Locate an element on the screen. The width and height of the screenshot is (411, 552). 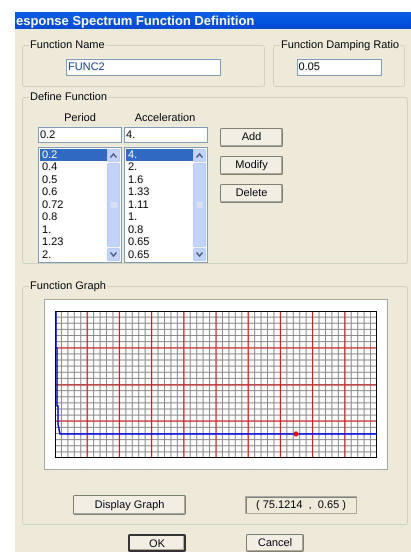
group-label: Function Damping Ratio is located at coordinates (340, 45).